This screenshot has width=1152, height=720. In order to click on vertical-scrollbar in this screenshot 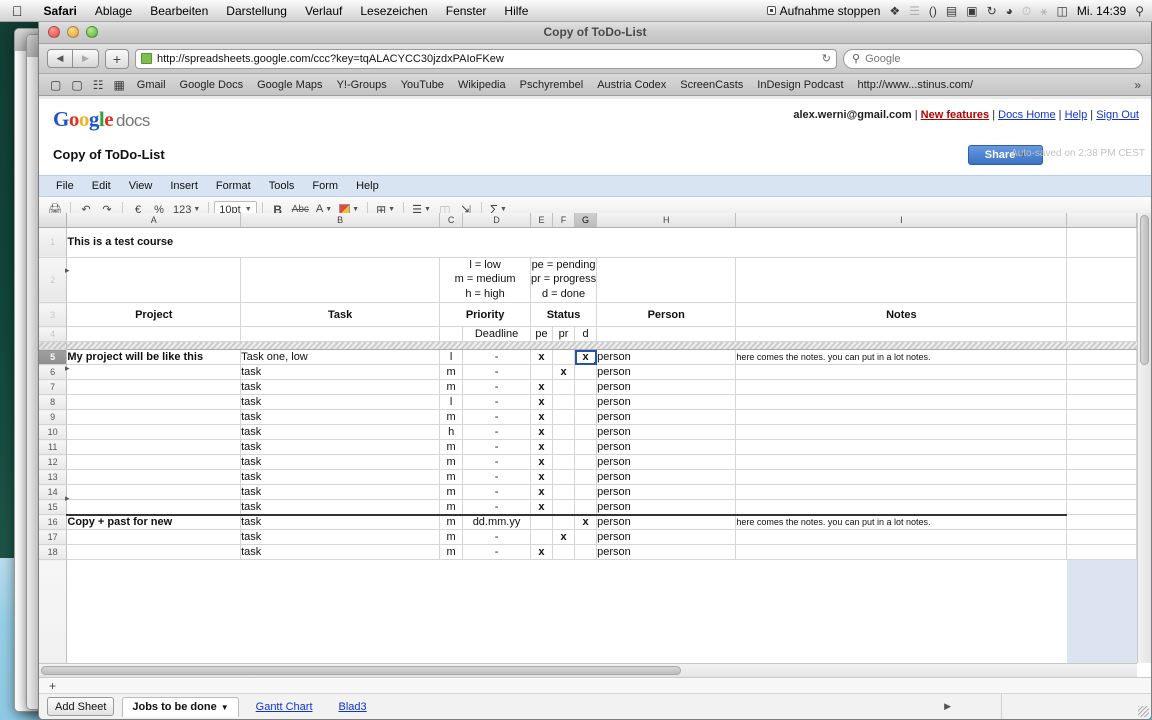, I will do `click(1144, 438)`.